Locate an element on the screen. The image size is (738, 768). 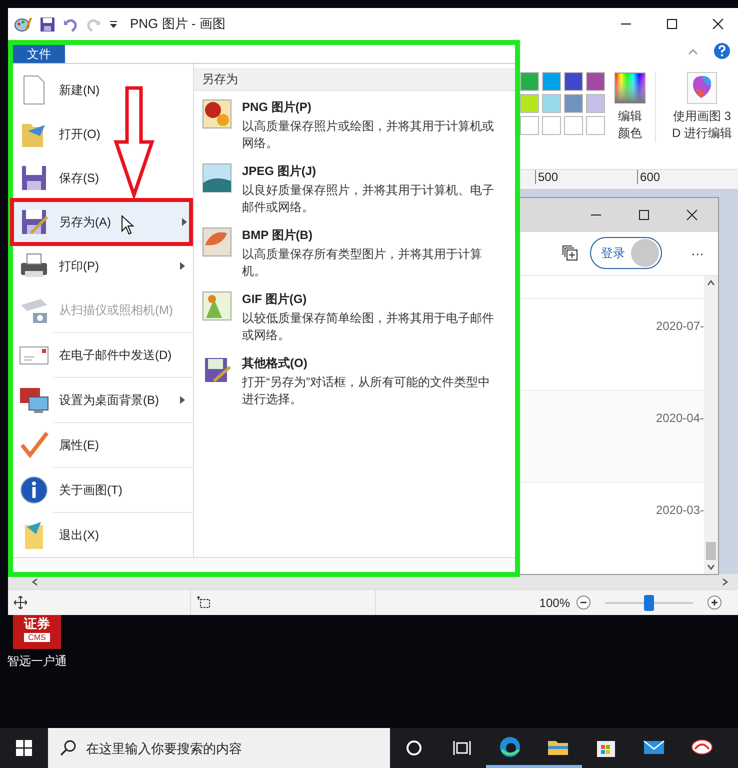
floppy-disk-pencil-icon is located at coordinates (34, 222).